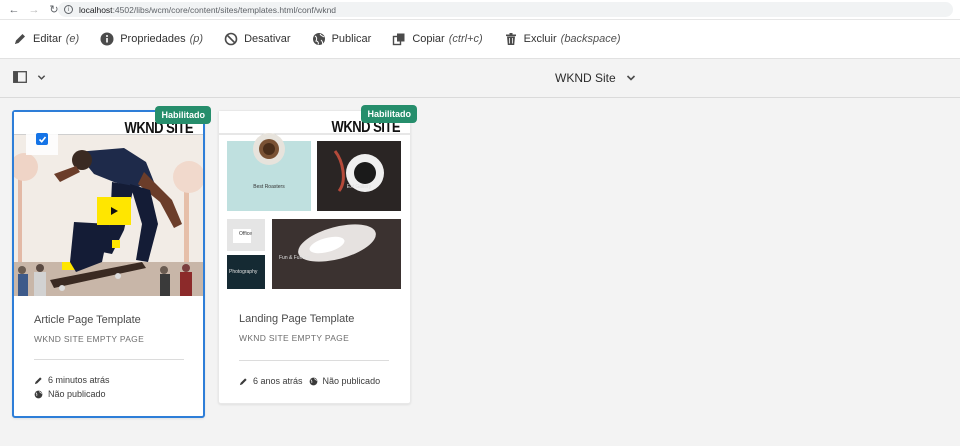  I want to click on modified-time: 6 minutos atrás, so click(79, 380).